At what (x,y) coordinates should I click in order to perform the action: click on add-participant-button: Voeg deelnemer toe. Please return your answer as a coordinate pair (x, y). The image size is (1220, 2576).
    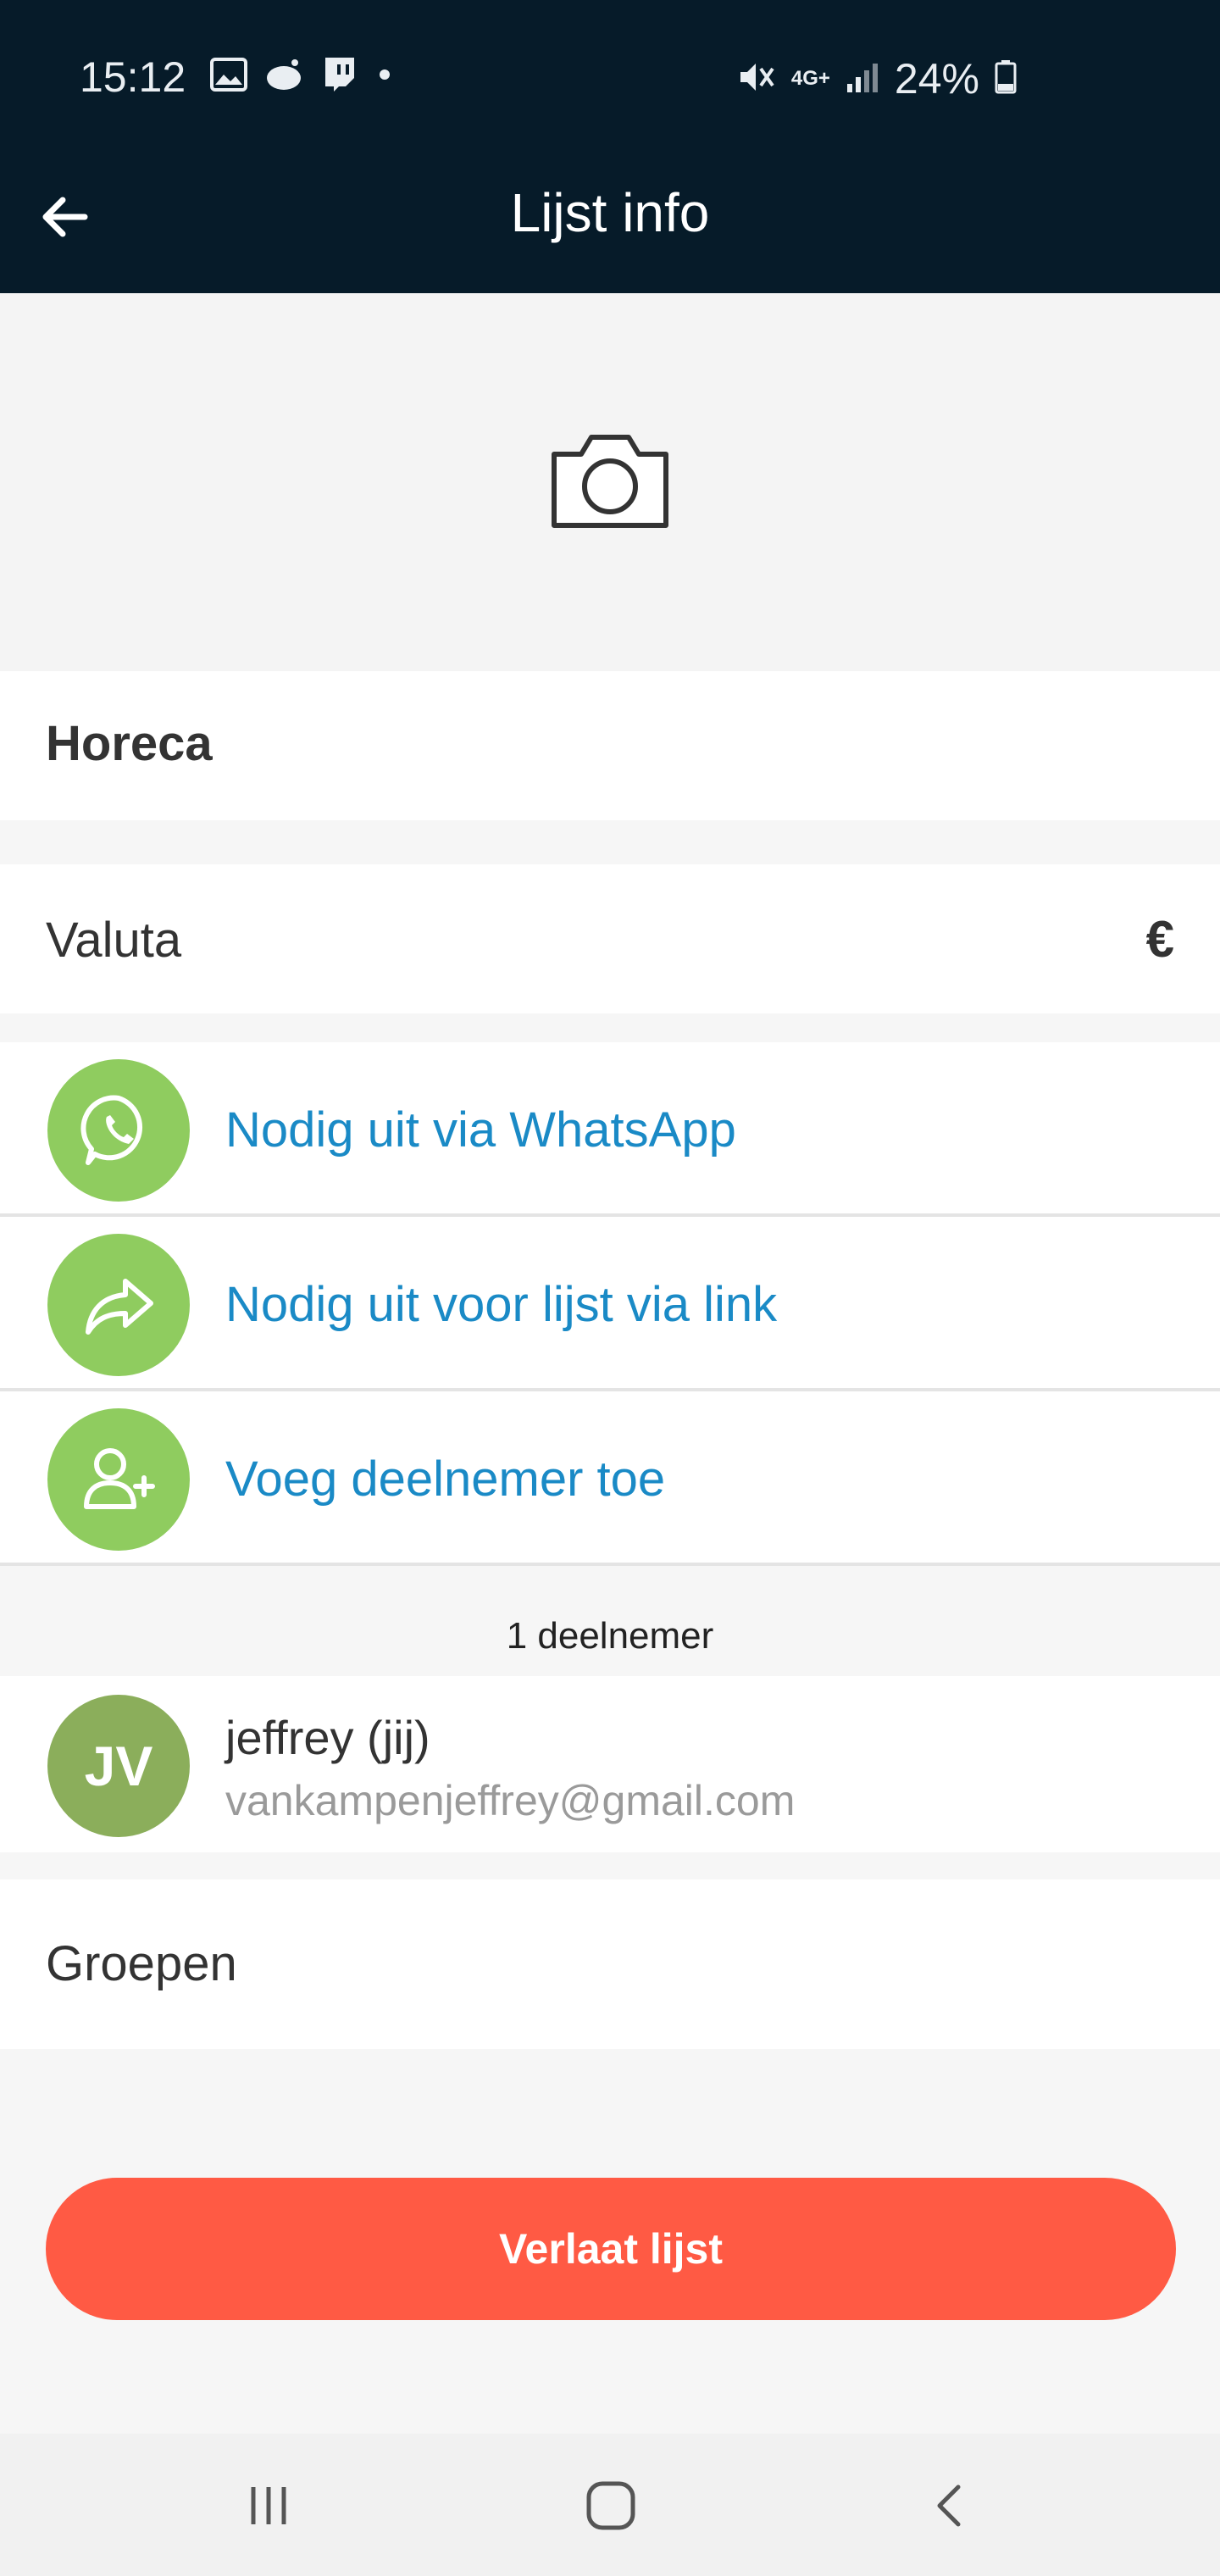
    Looking at the image, I should click on (610, 1478).